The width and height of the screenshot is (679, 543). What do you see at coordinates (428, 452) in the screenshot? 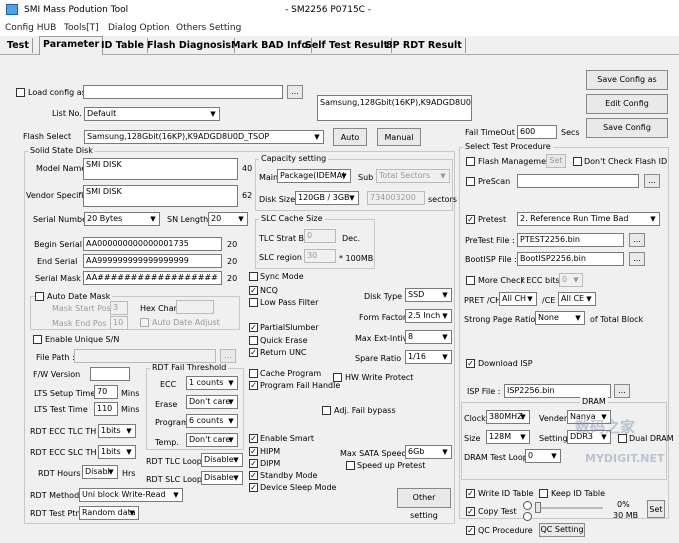
I see `max-sata-speed-select: 6Gb ▼` at bounding box center [428, 452].